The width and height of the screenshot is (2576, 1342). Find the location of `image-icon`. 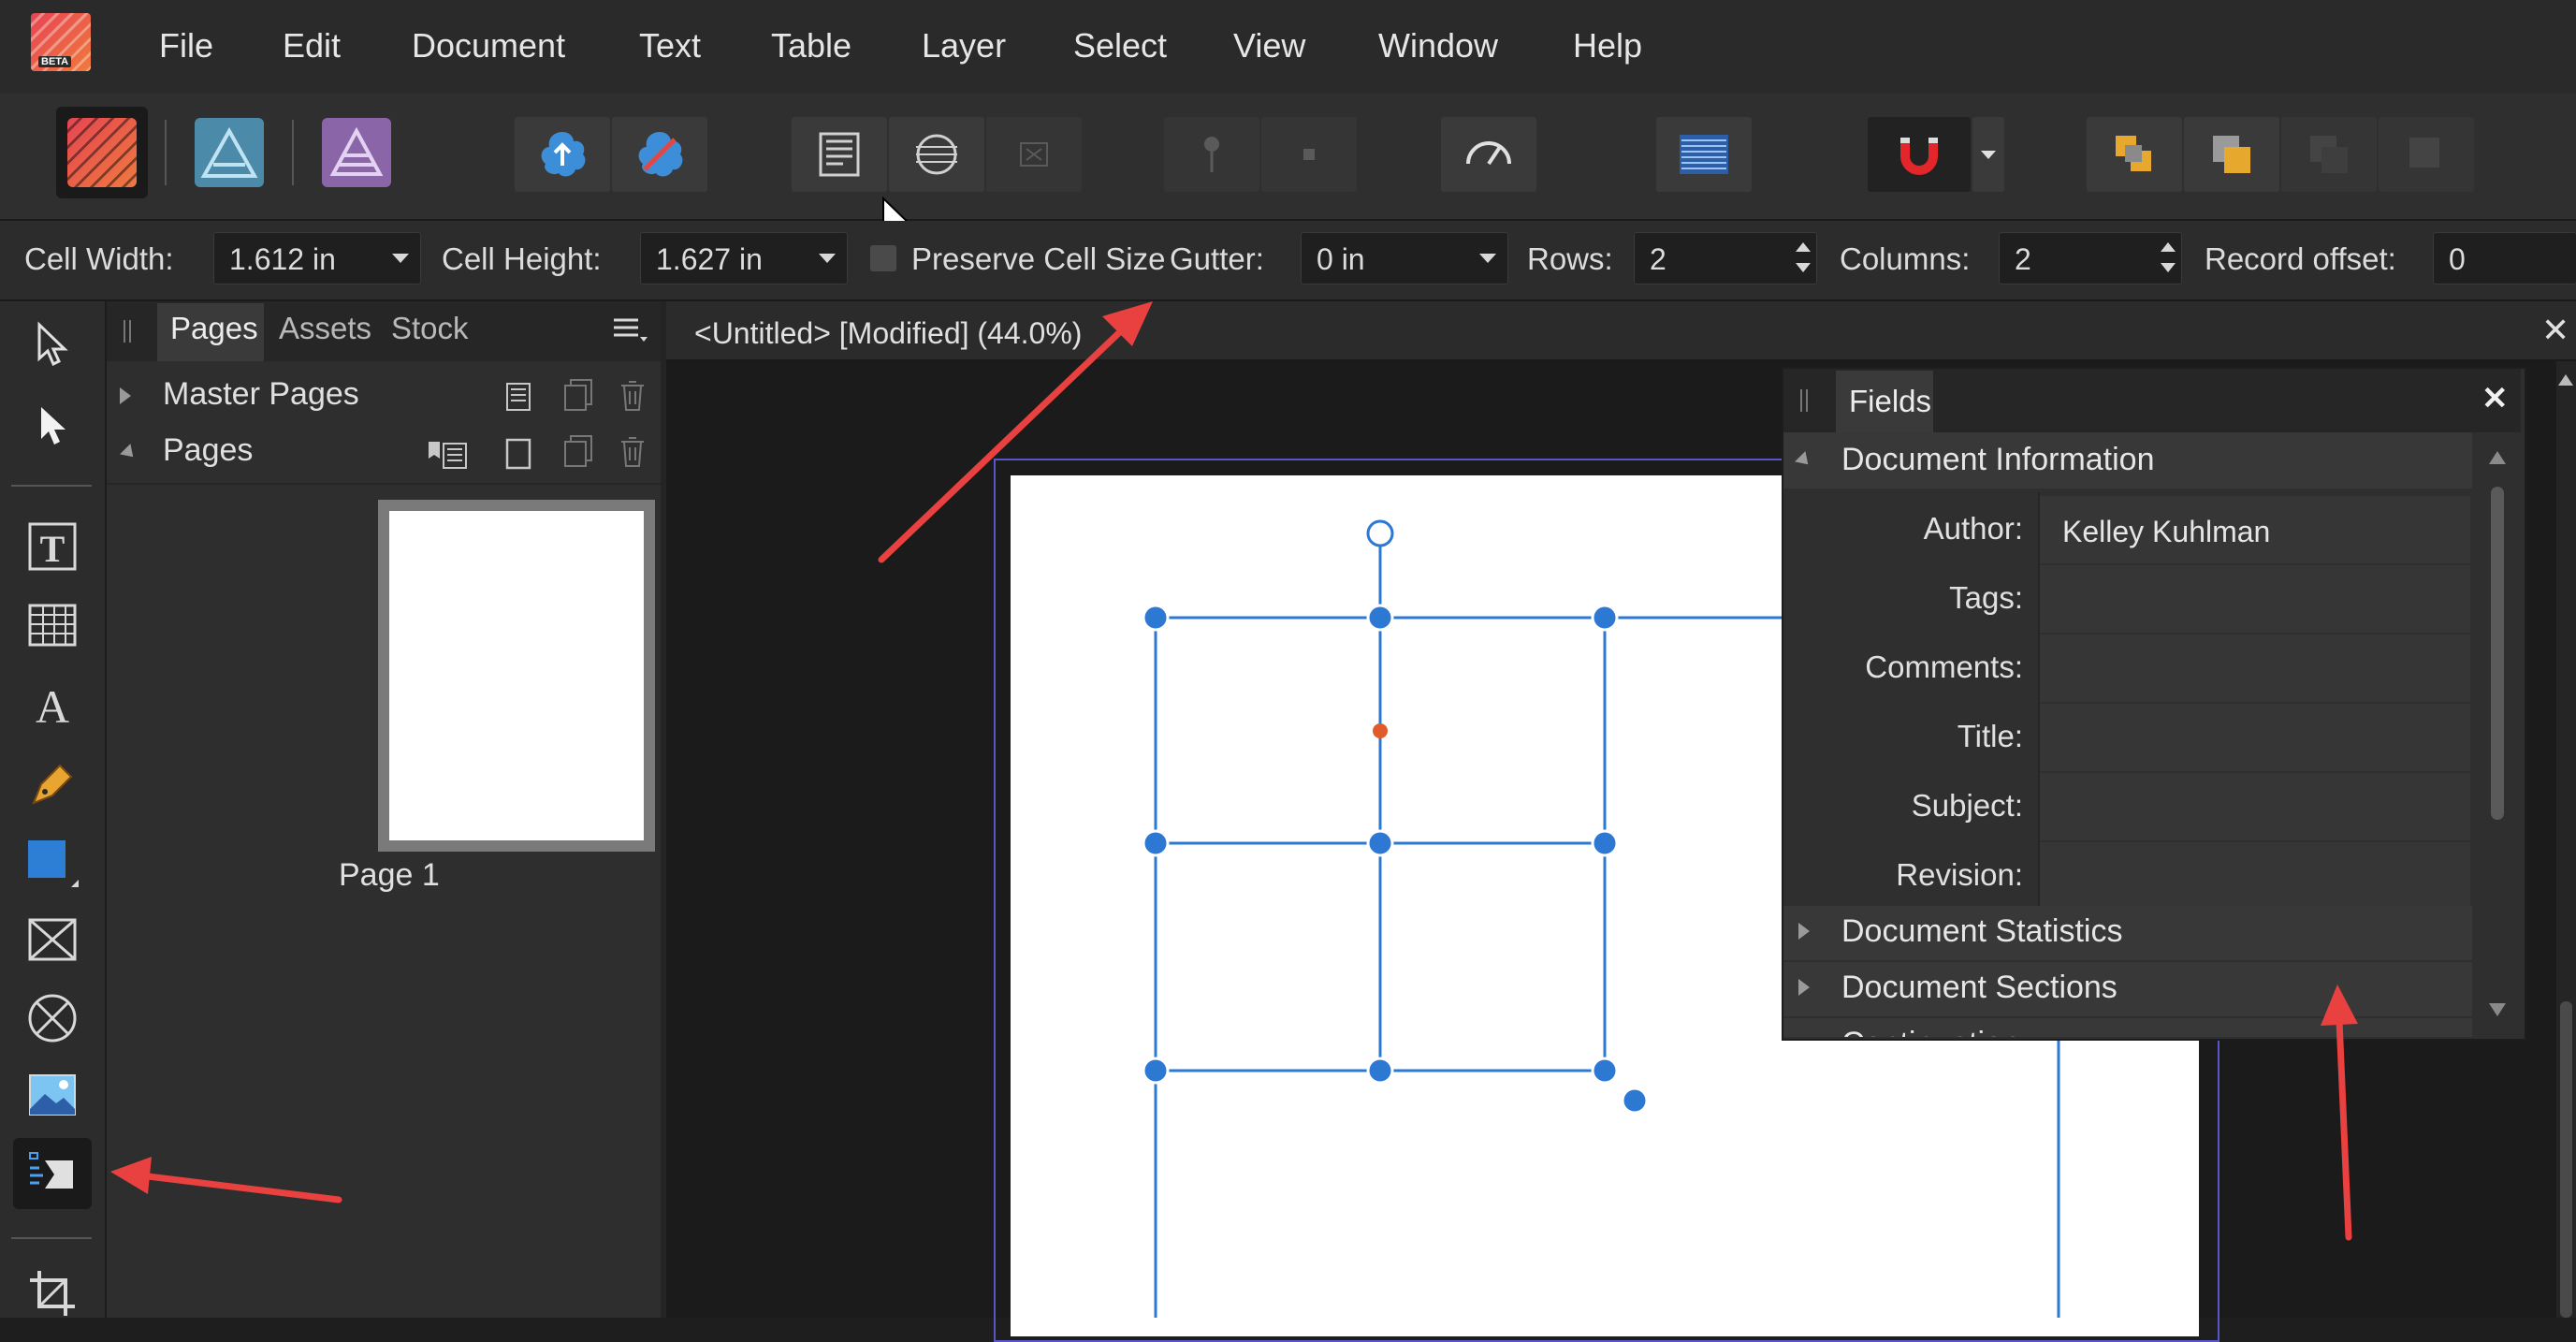

image-icon is located at coordinates (52, 1095).